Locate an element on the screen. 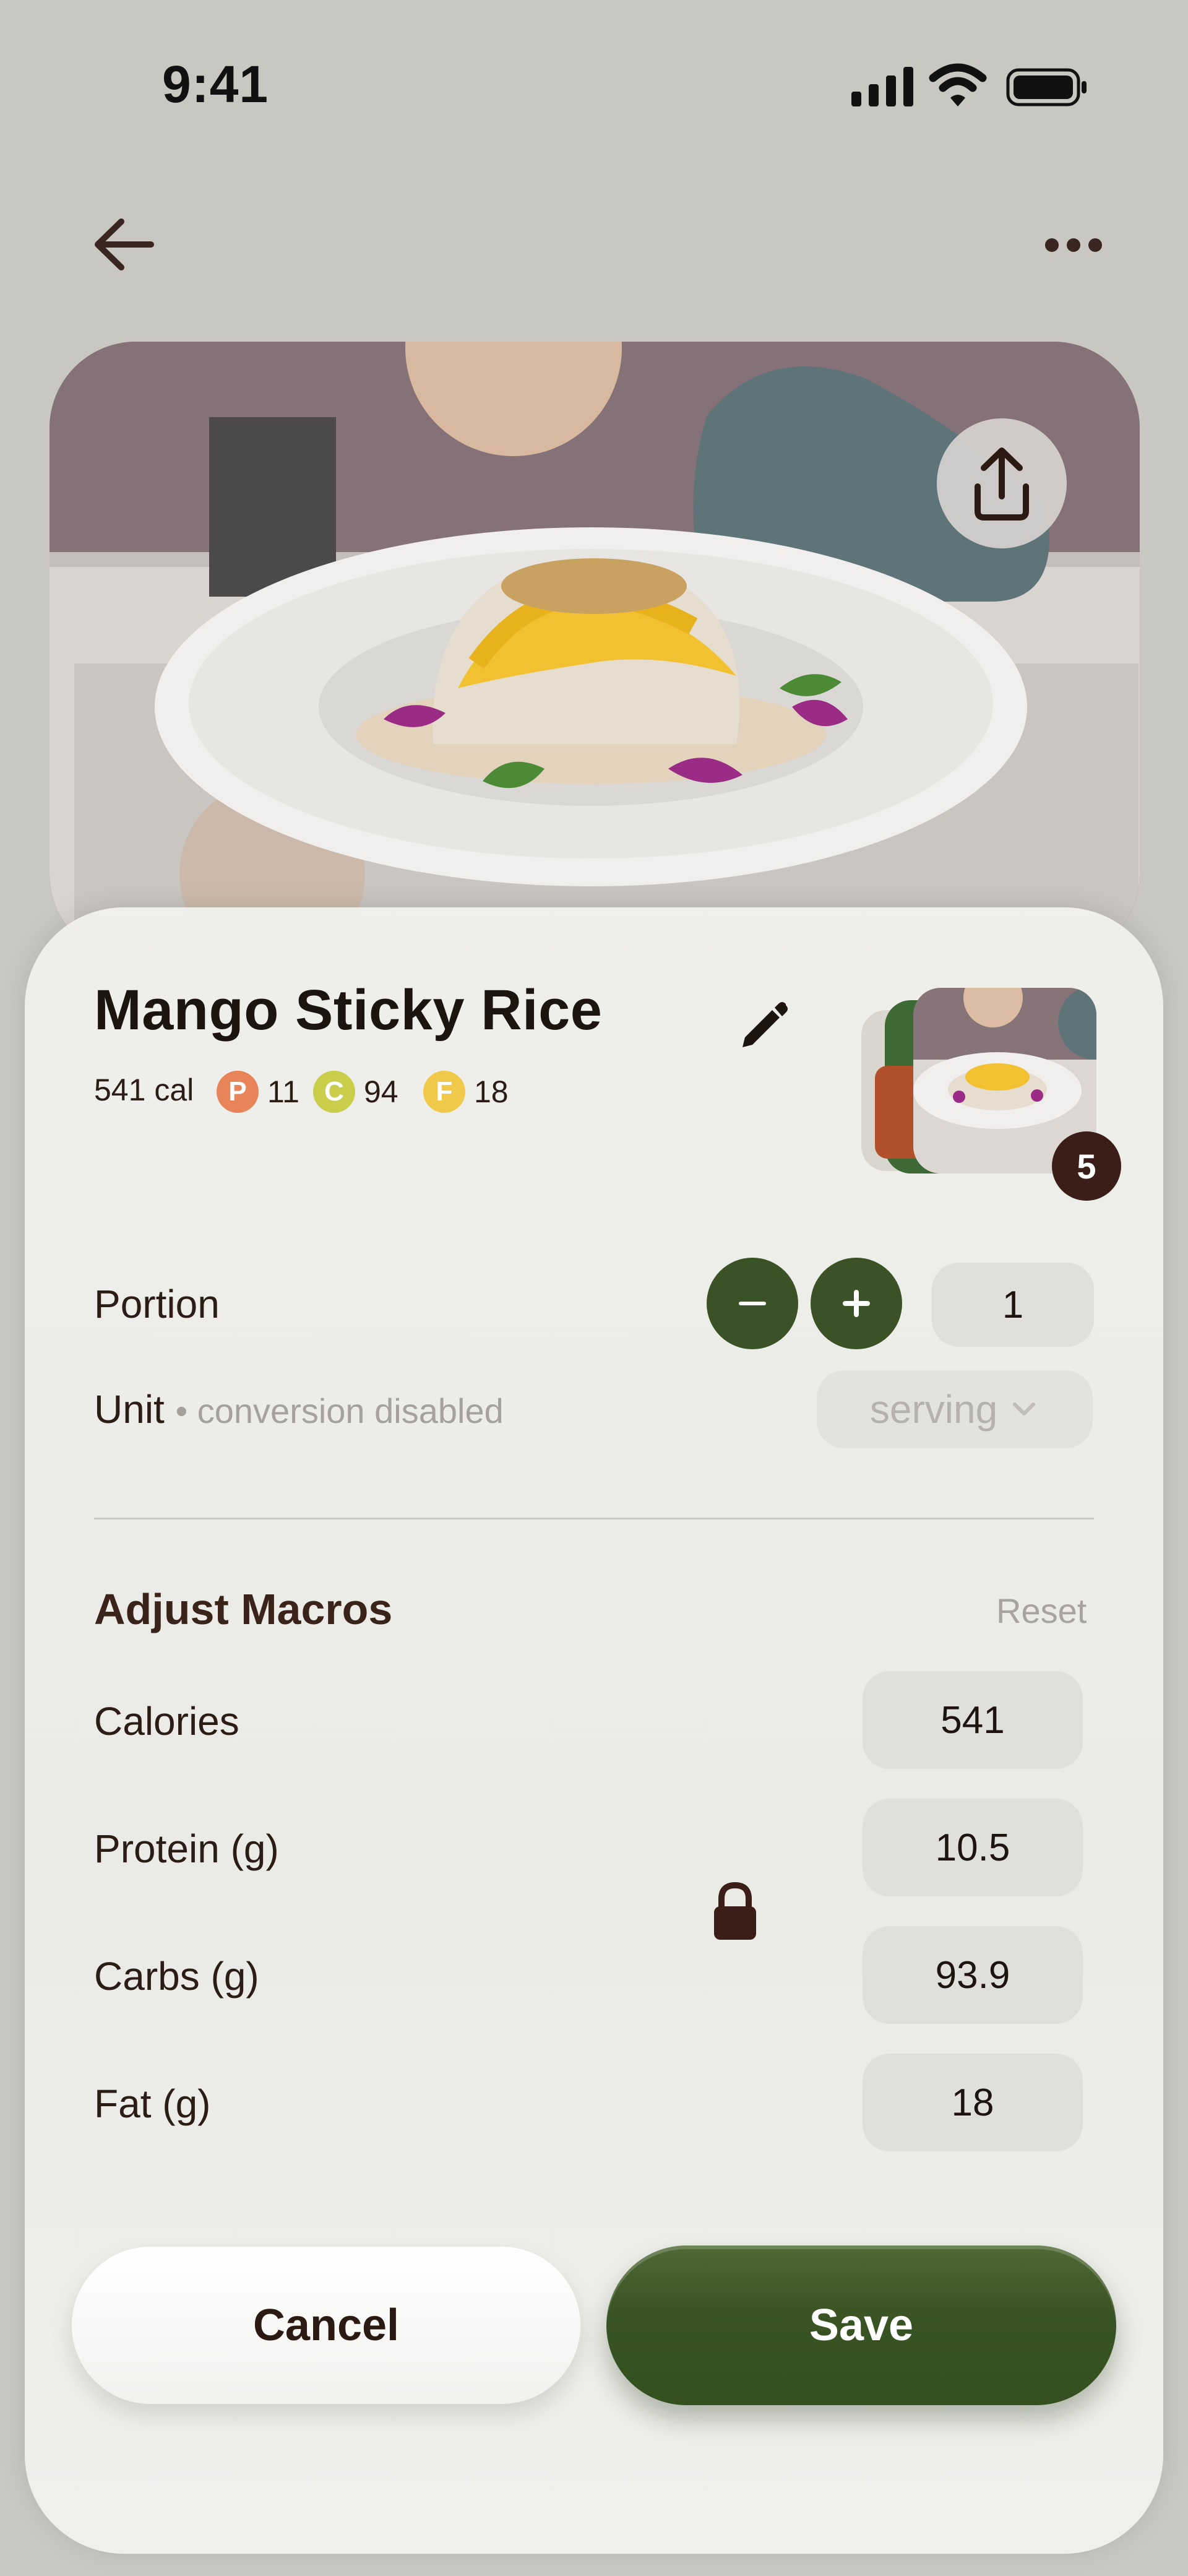 This screenshot has width=1188, height=2576. calories-input: 541 is located at coordinates (973, 1720).